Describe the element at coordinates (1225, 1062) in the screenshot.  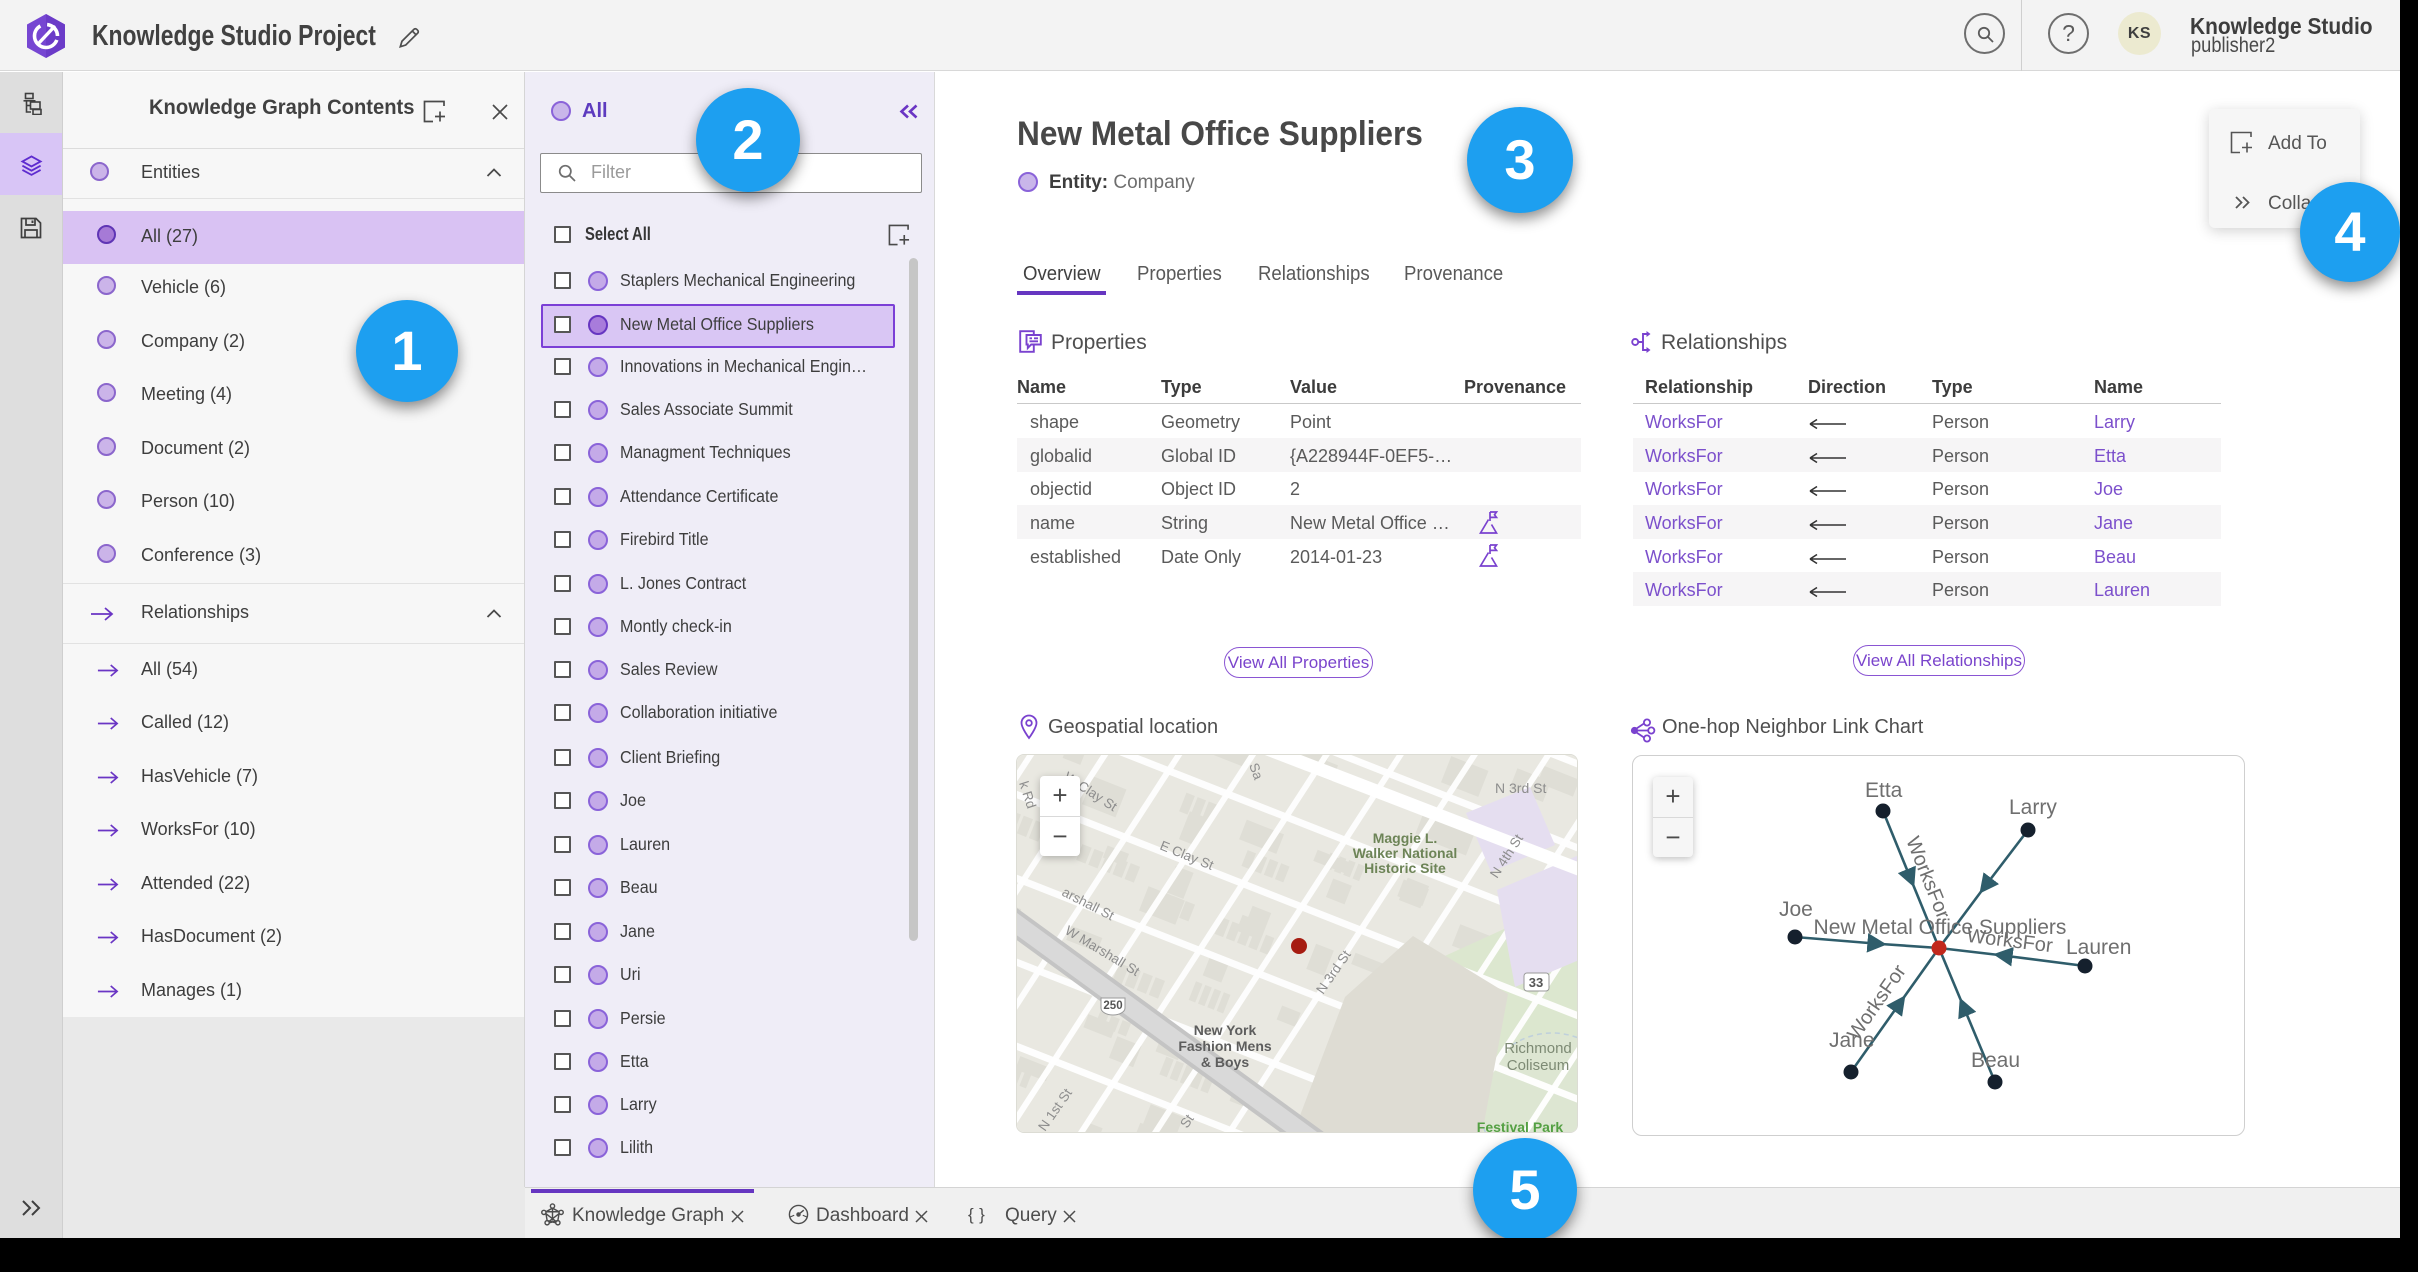
I see `svg-text: & Boys` at that location.